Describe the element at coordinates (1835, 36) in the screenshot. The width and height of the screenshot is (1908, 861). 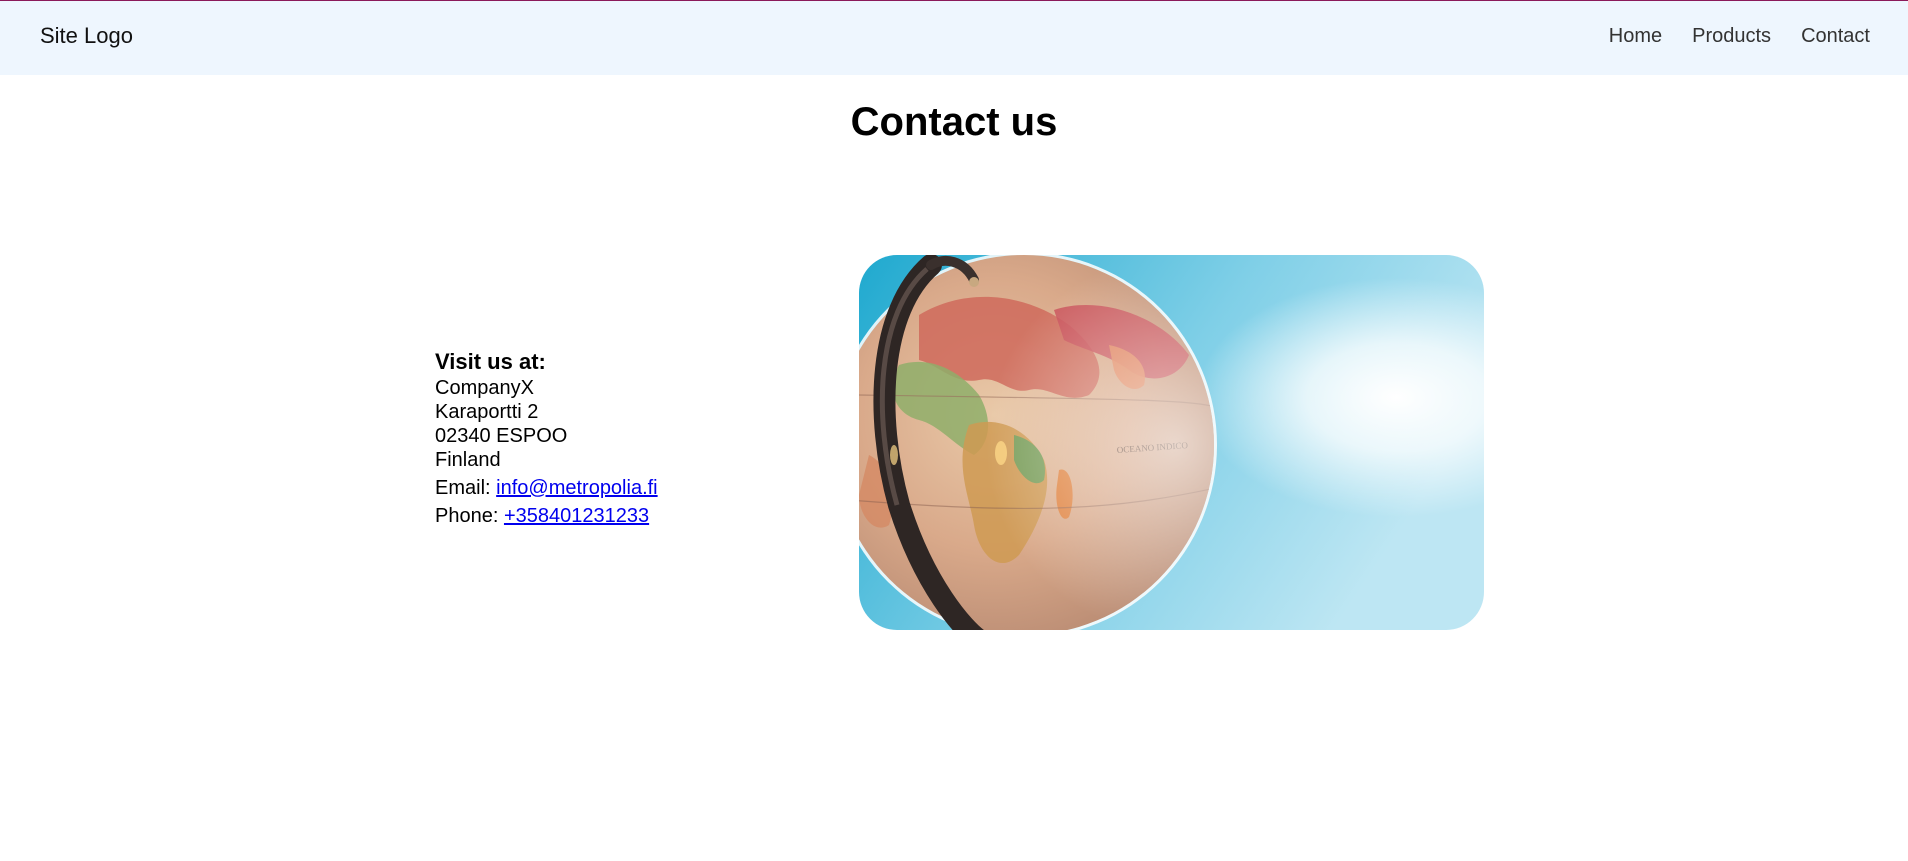
I see `nav-link-contact: Contact` at that location.